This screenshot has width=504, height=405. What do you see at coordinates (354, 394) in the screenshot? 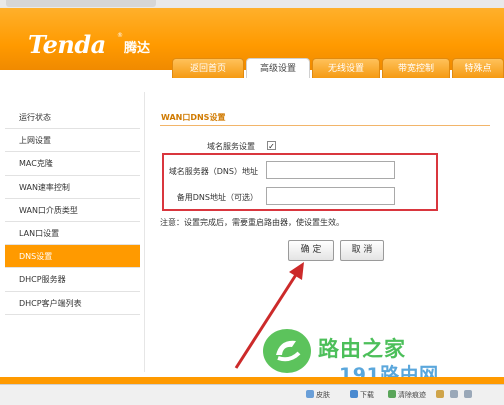
I see `download-icon` at bounding box center [354, 394].